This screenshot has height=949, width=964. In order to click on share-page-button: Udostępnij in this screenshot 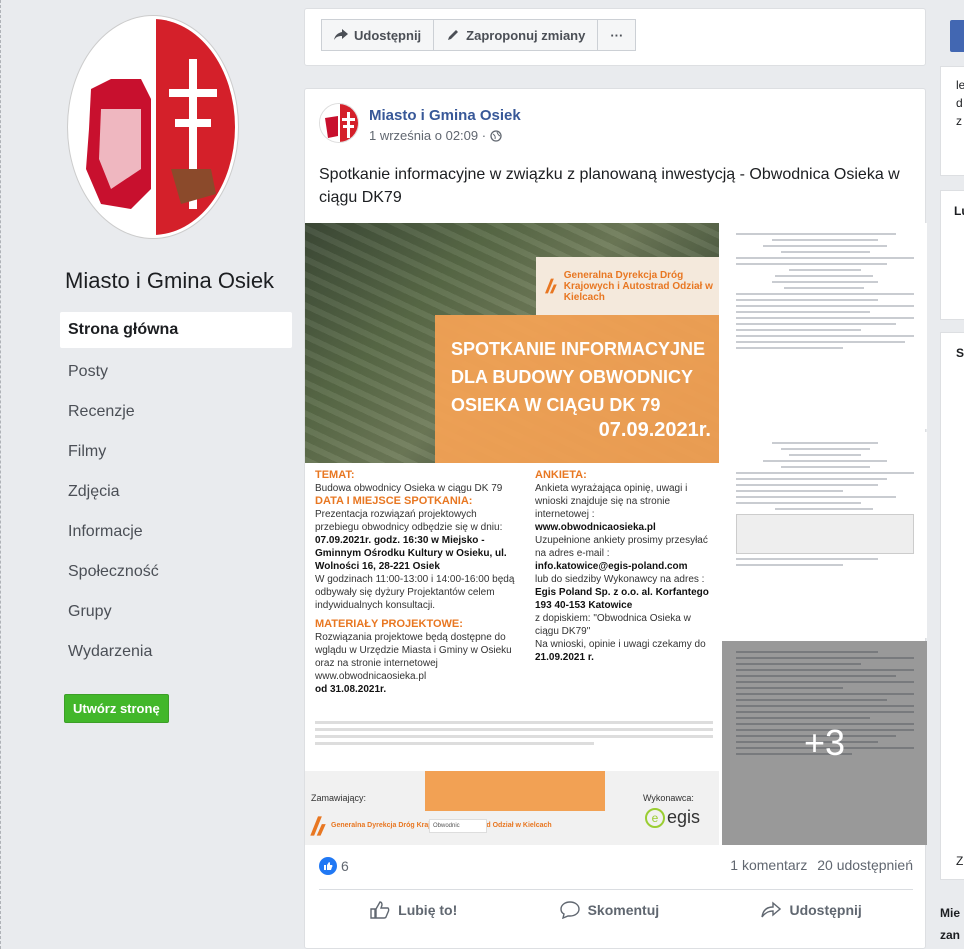, I will do `click(378, 35)`.